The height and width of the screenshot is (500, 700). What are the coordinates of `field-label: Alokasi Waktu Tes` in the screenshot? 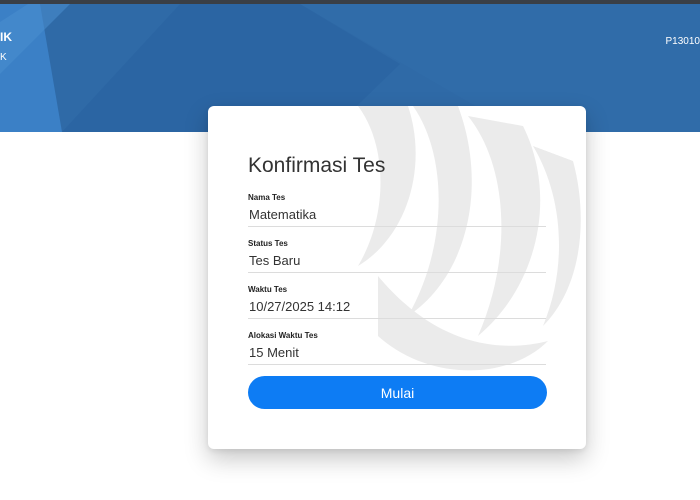 It's located at (283, 335).